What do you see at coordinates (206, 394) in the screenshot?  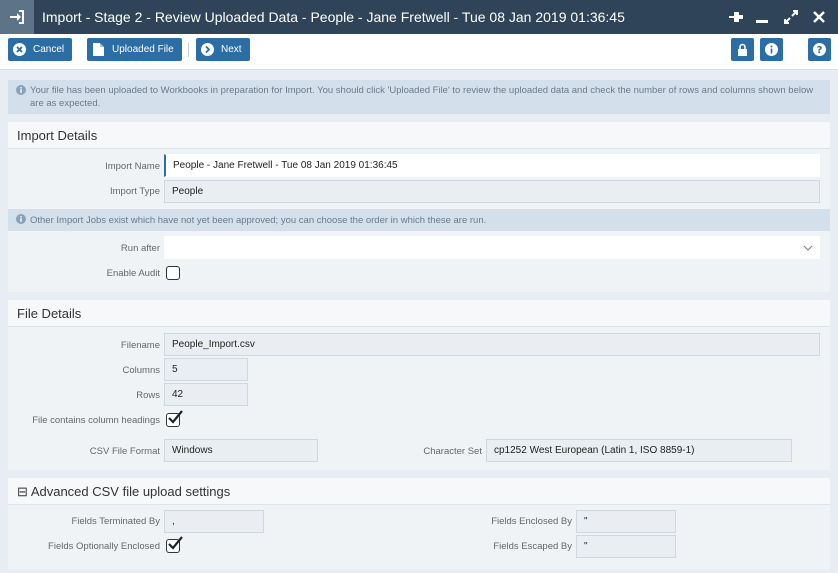 I see `rows-field: 42` at bounding box center [206, 394].